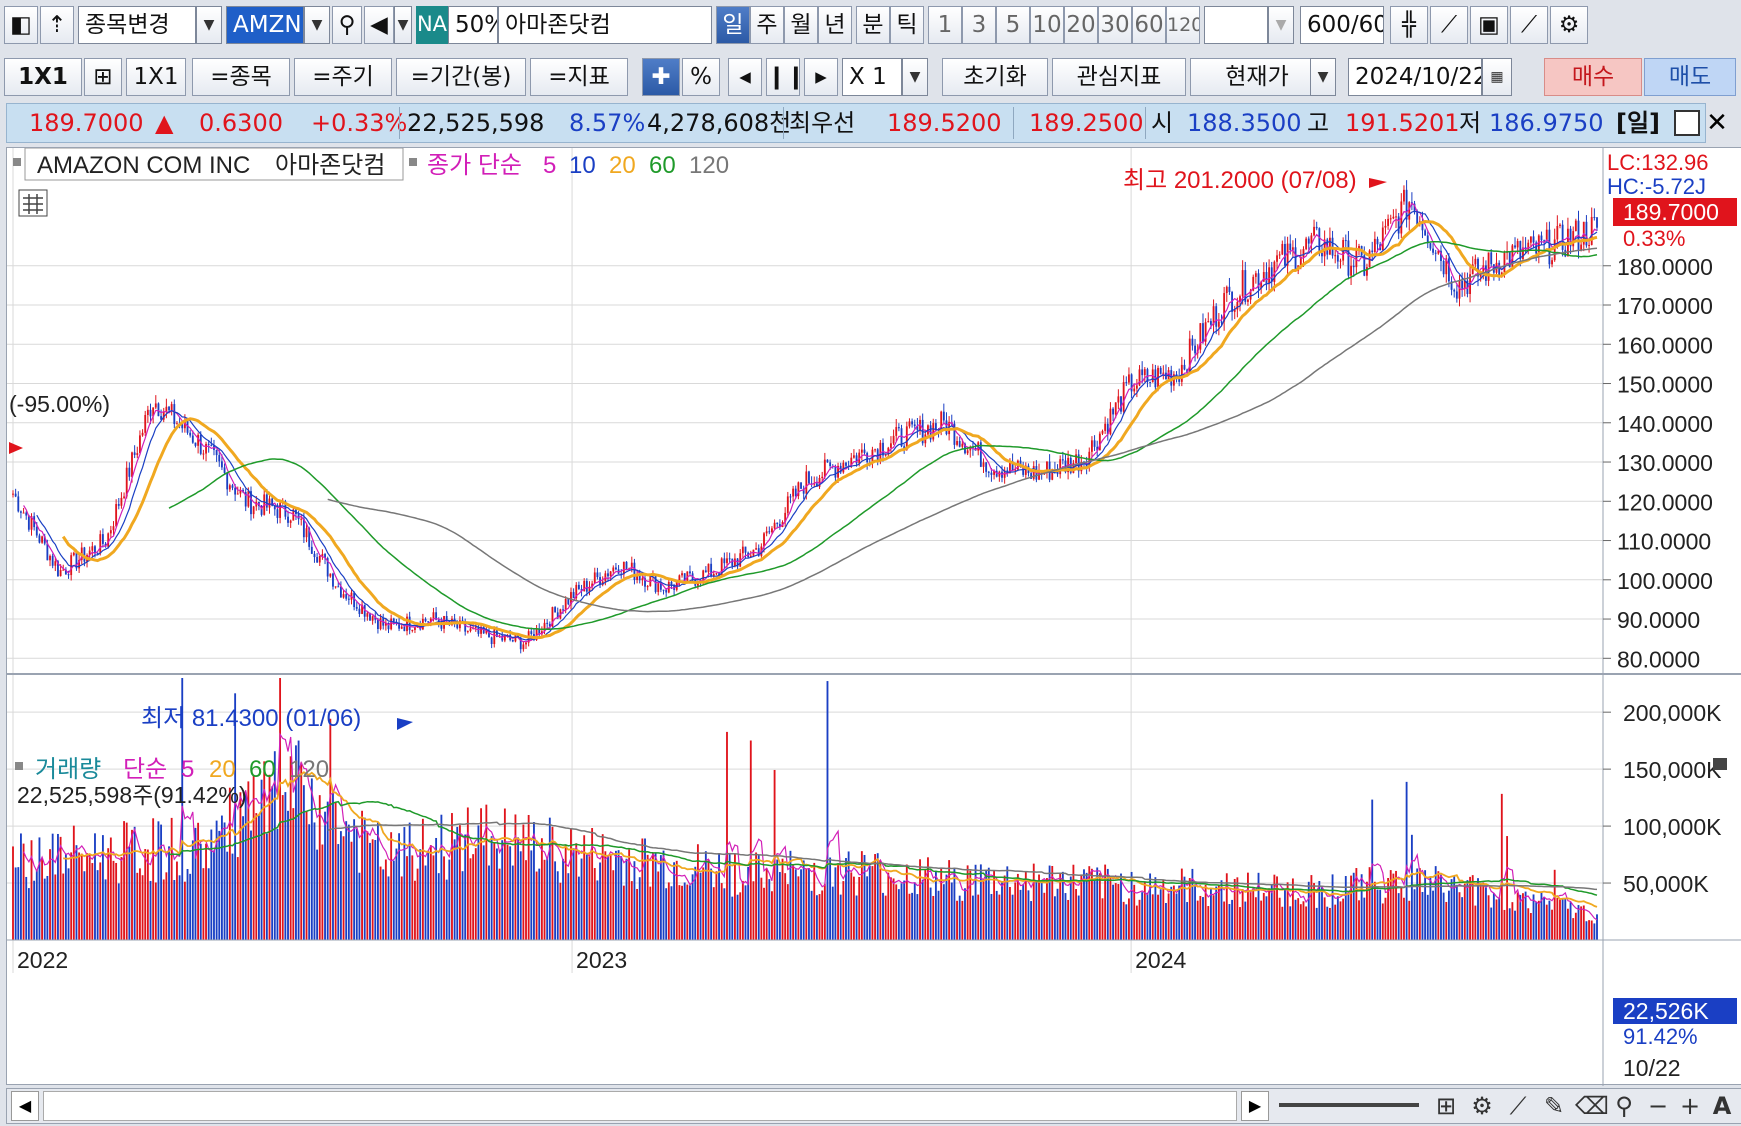 Image resolution: width=1741 pixels, height=1126 pixels. Describe the element at coordinates (103, 77) in the screenshot. I see `grid-icon: ⊞` at that location.